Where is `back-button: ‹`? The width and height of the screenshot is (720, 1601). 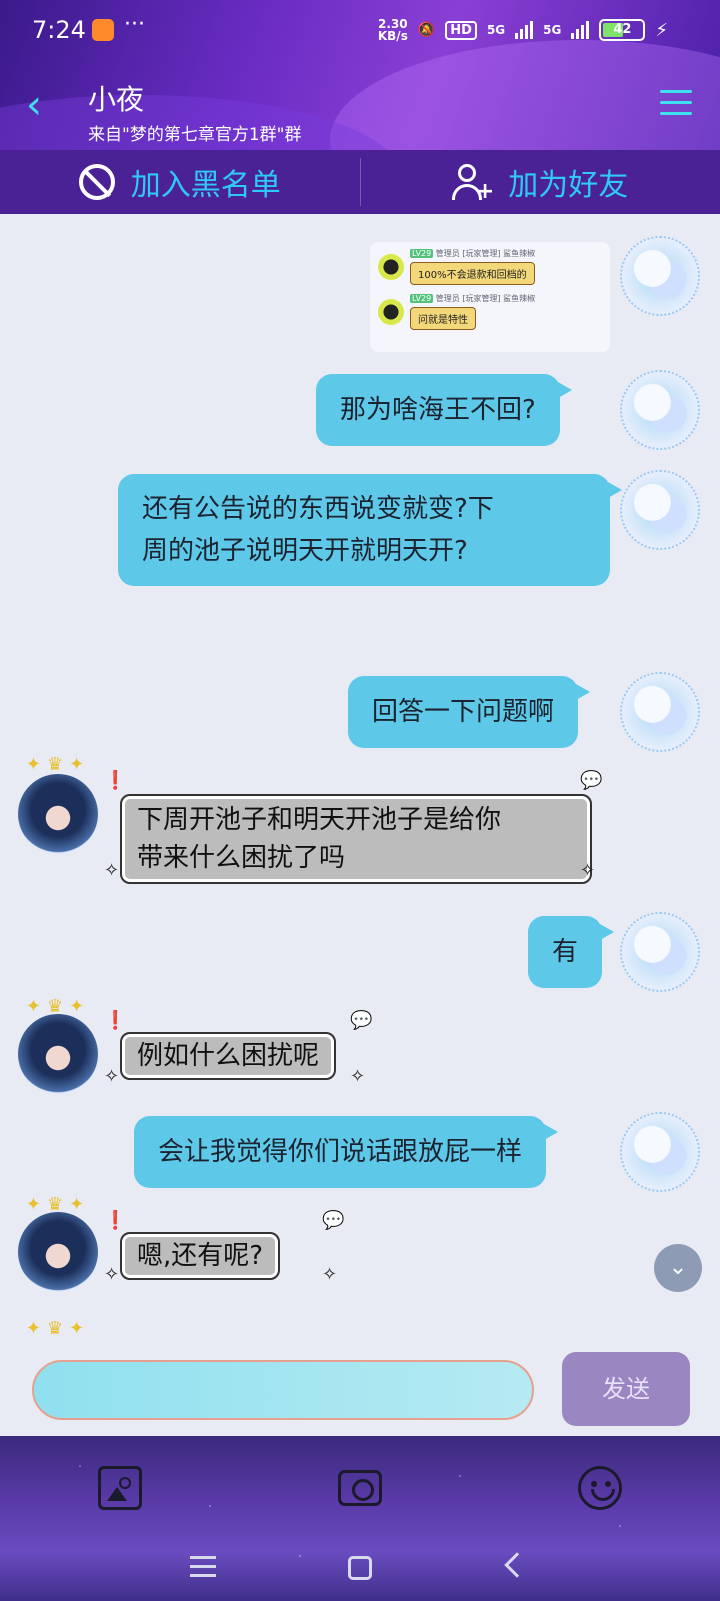
back-button: ‹ is located at coordinates (41, 105).